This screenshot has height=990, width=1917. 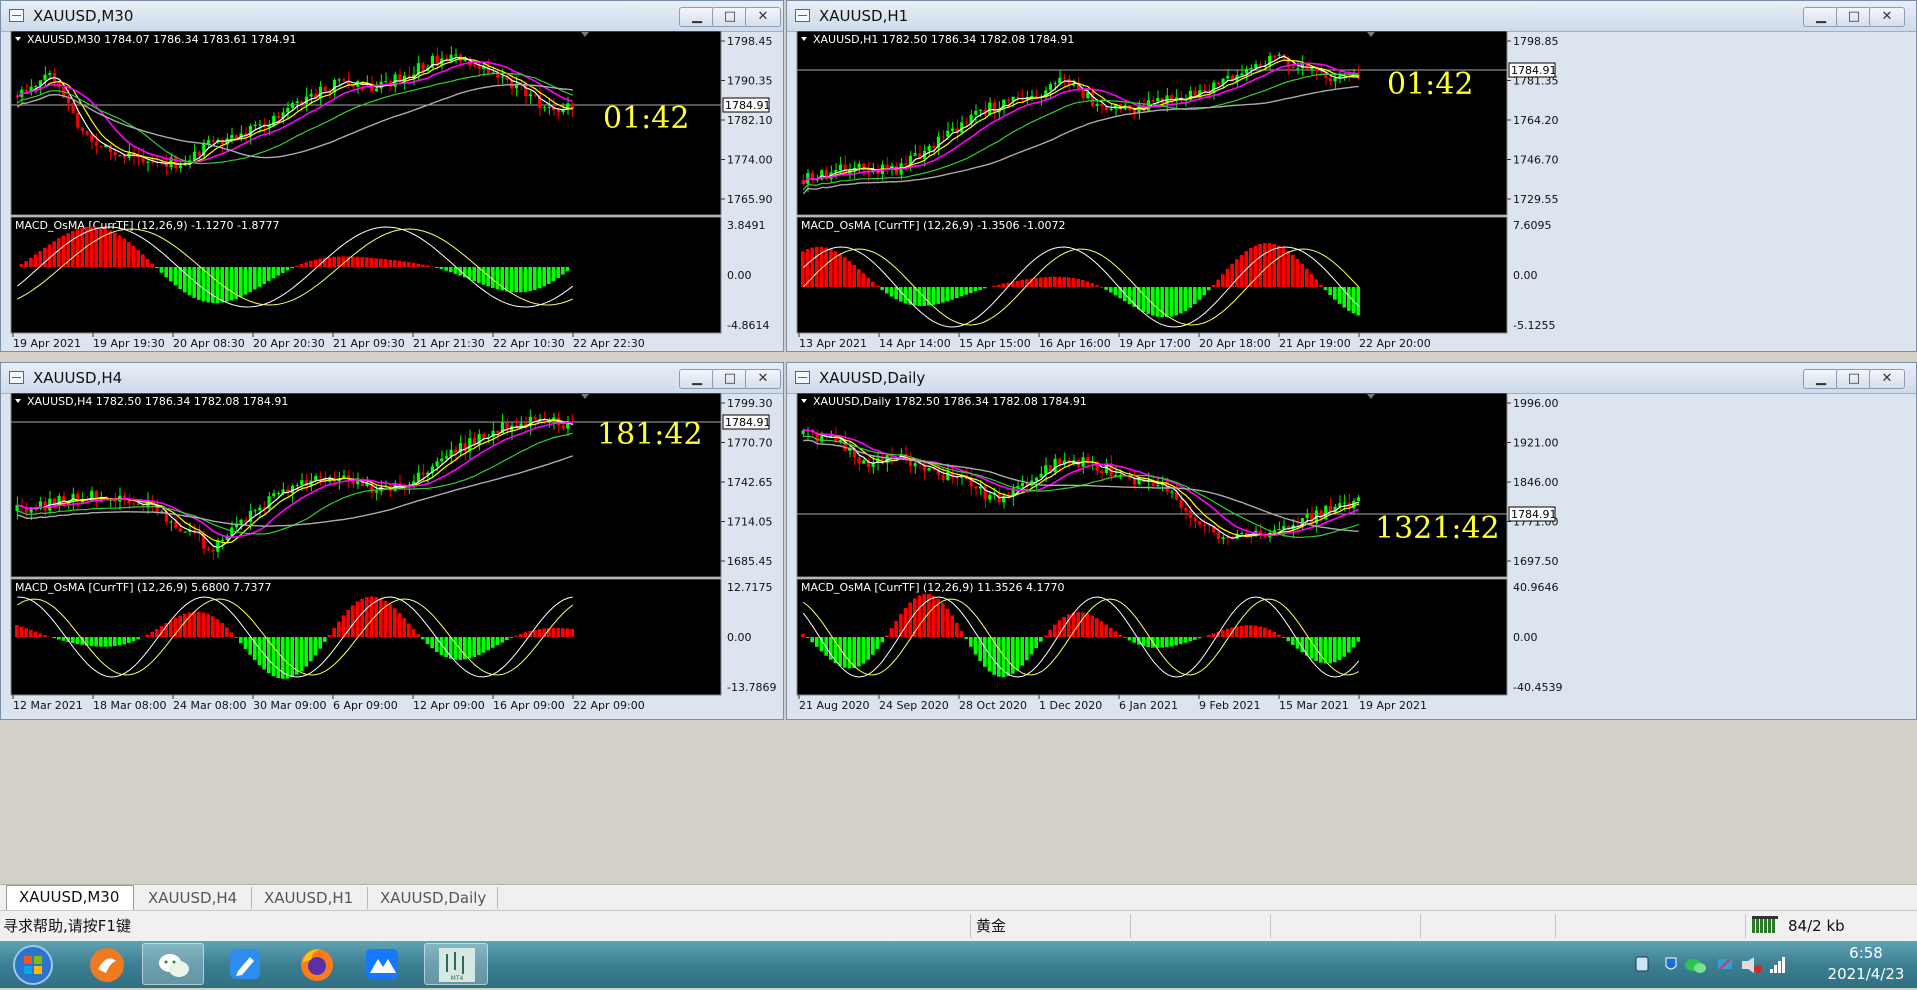 I want to click on lark-app-icon, so click(x=383, y=964).